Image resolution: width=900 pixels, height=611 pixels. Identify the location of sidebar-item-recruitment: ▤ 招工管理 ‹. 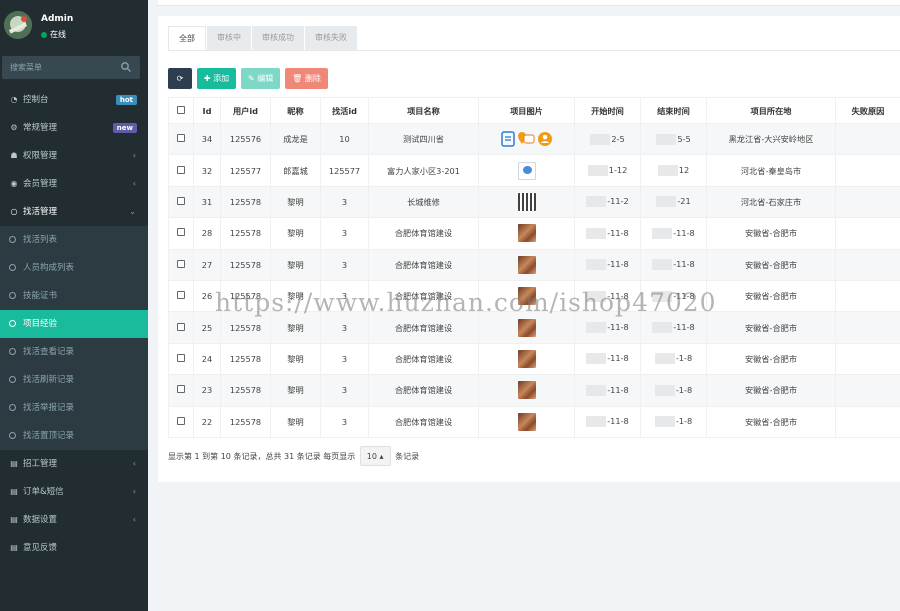
(74, 464).